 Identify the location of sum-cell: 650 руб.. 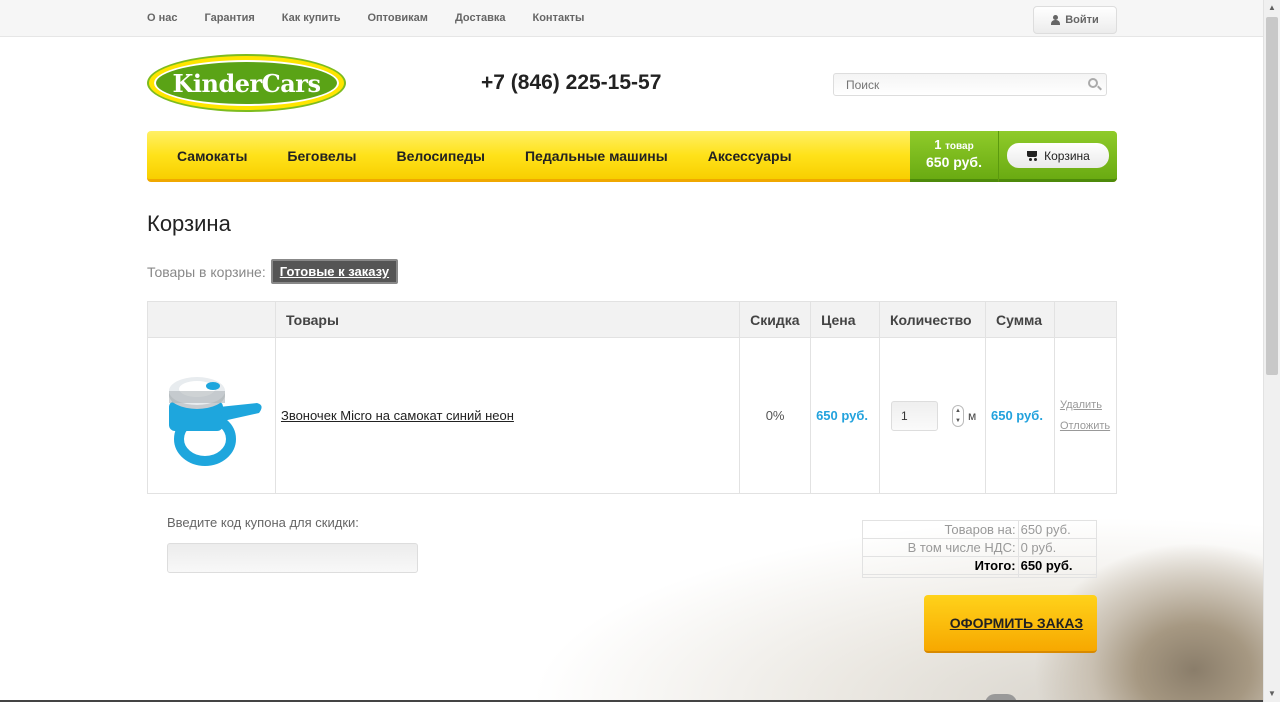
(1019, 415).